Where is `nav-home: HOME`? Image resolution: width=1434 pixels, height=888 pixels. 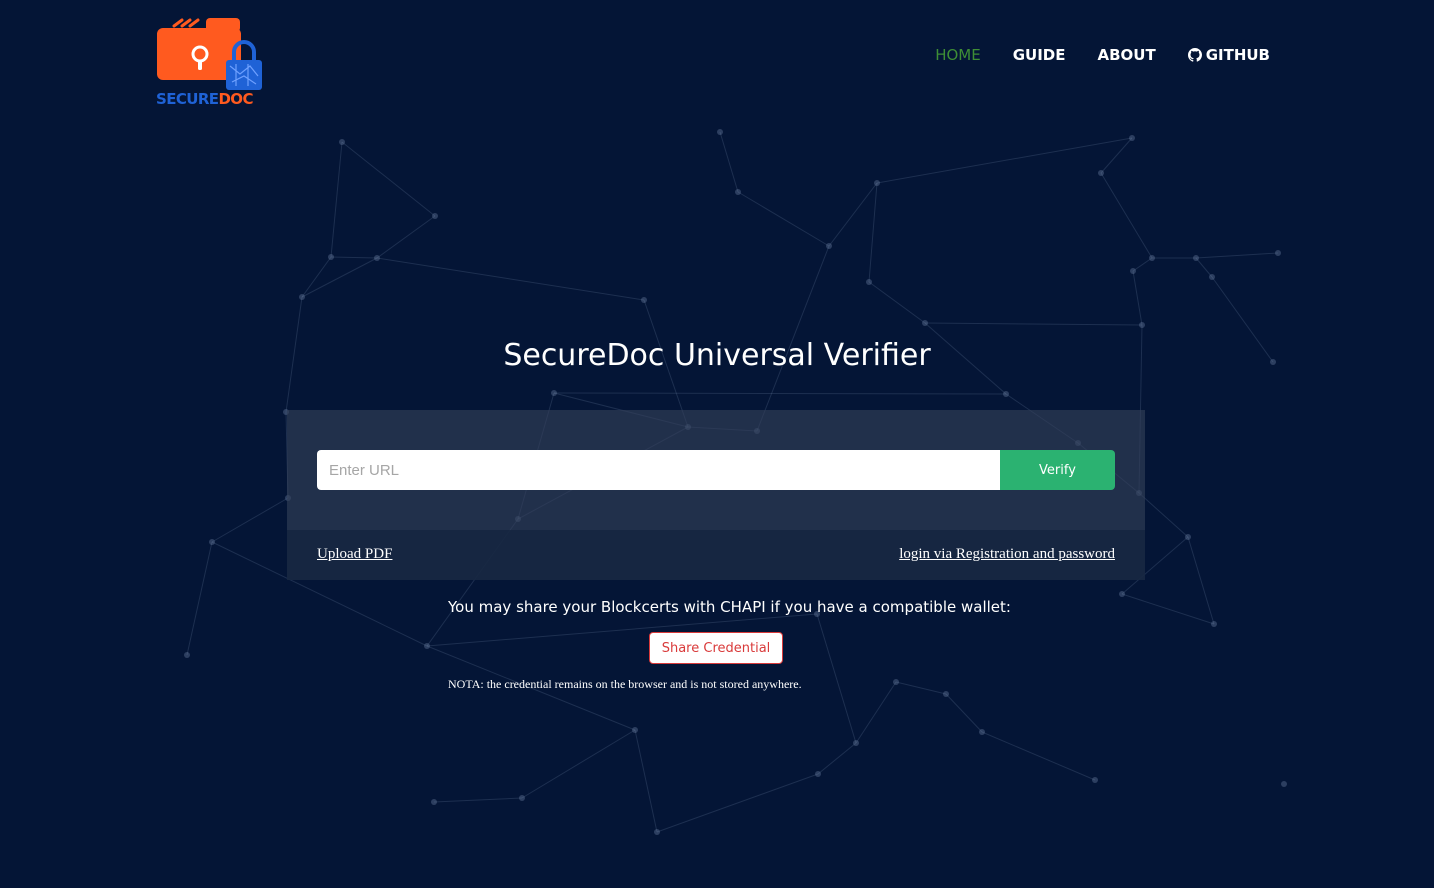 nav-home: HOME is located at coordinates (958, 55).